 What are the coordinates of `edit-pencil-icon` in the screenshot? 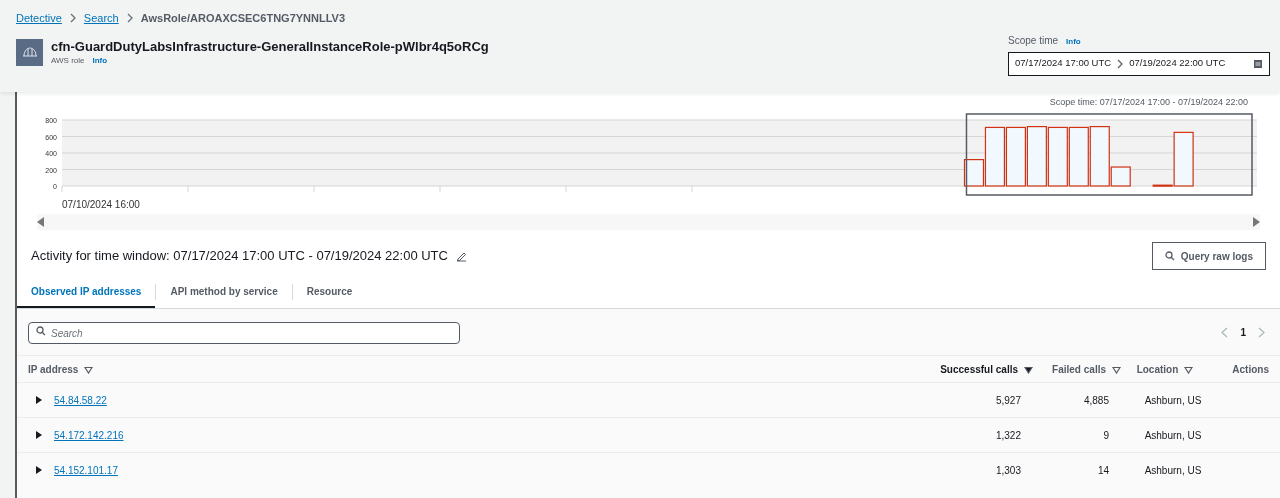 It's located at (461, 256).